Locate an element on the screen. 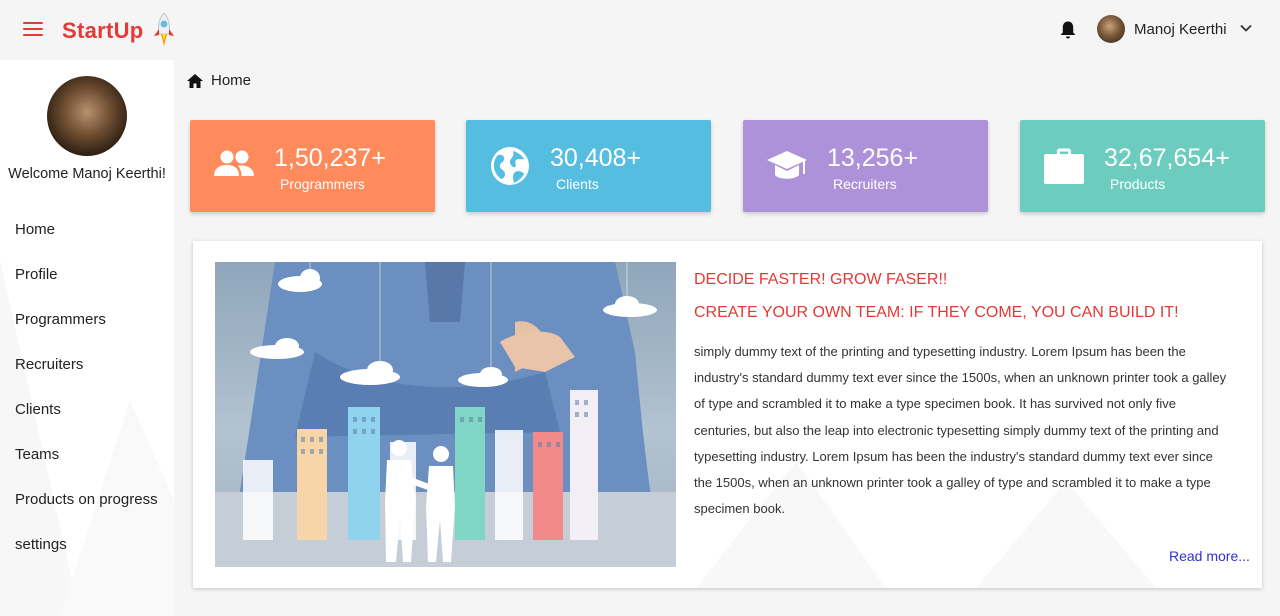 The image size is (1280, 616). brand-logo-text: StartUp is located at coordinates (103, 31).